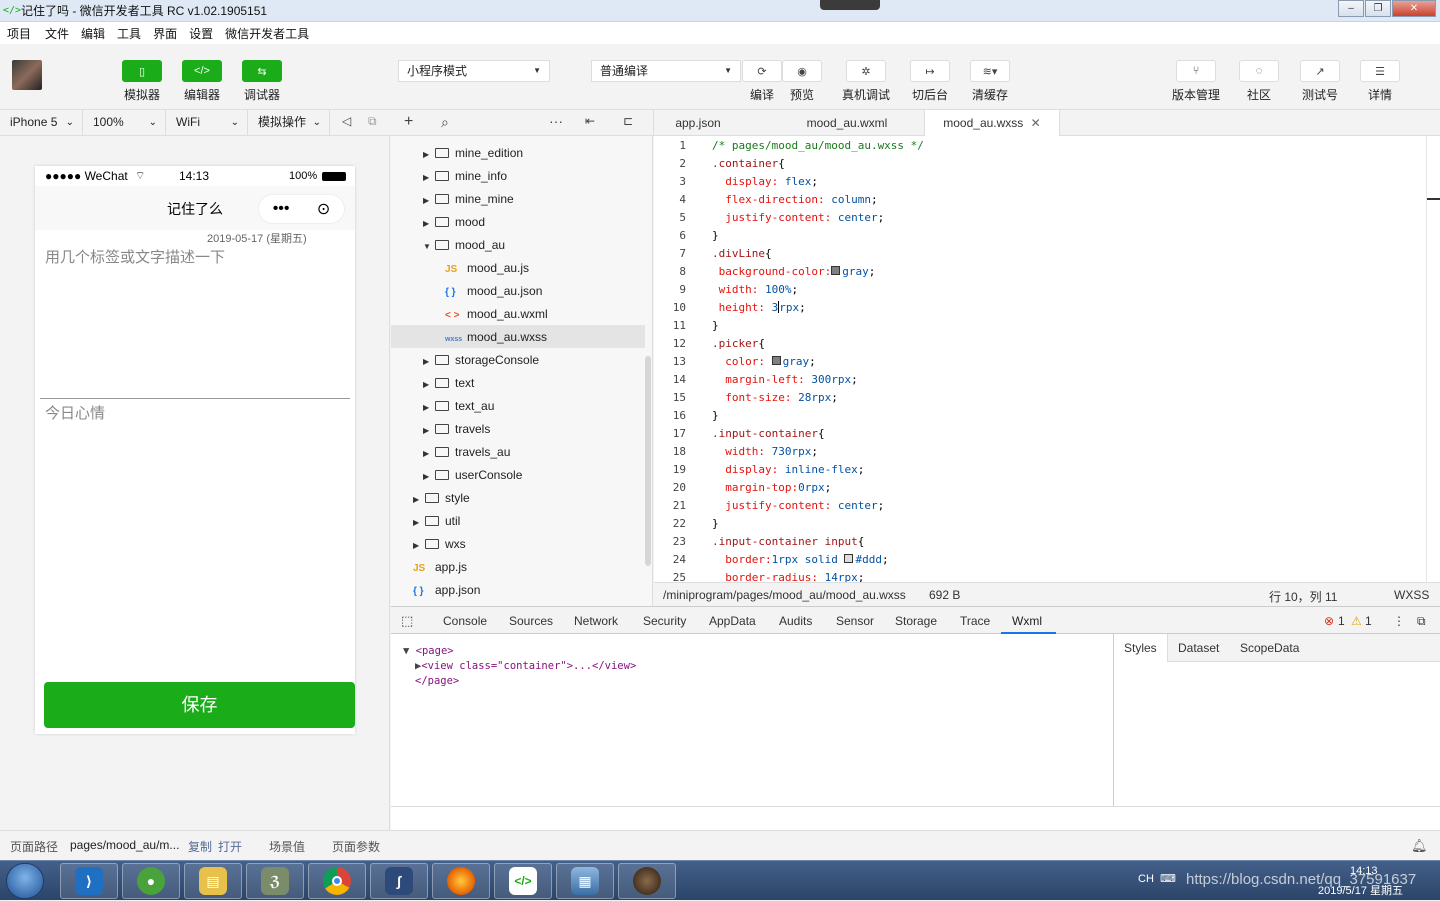 The height and width of the screenshot is (901, 1440). Describe the element at coordinates (847, 123) in the screenshot. I see `tab-mood-au-wxml: mood_au.wxml` at that location.